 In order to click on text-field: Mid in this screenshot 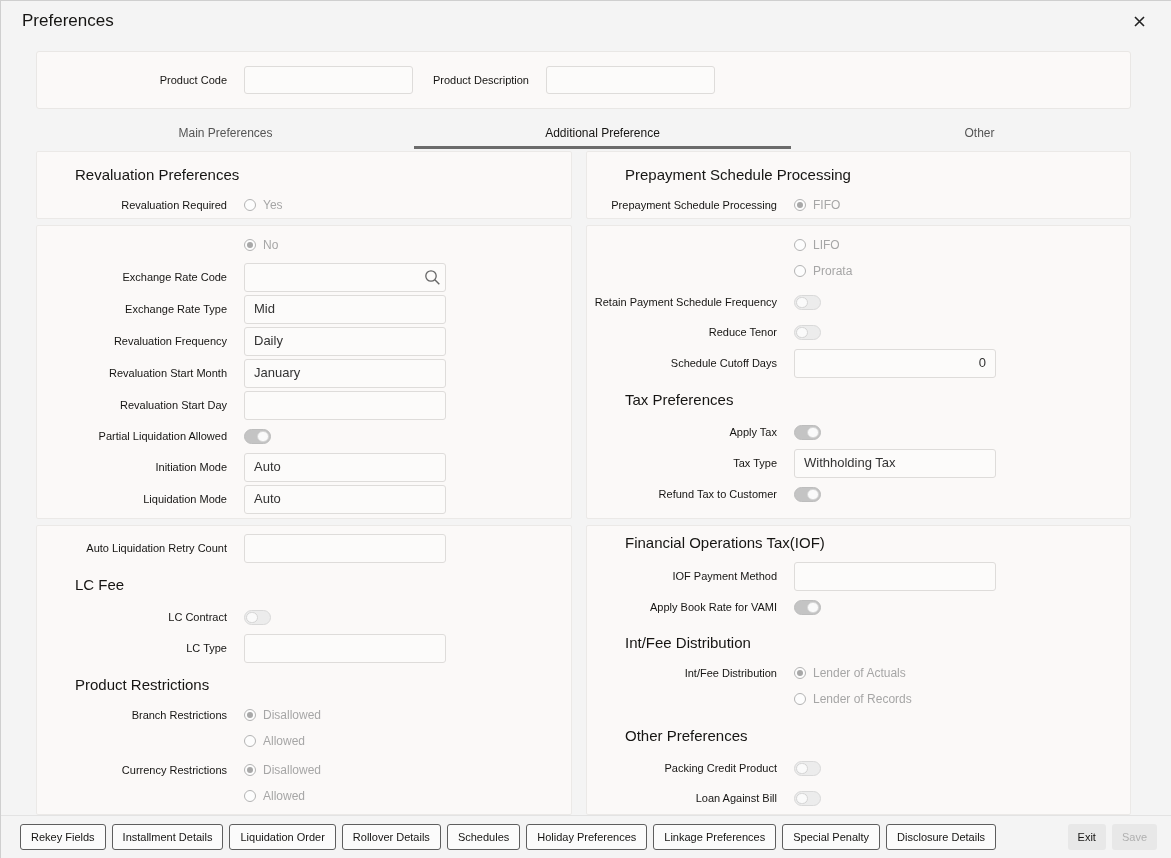, I will do `click(345, 309)`.